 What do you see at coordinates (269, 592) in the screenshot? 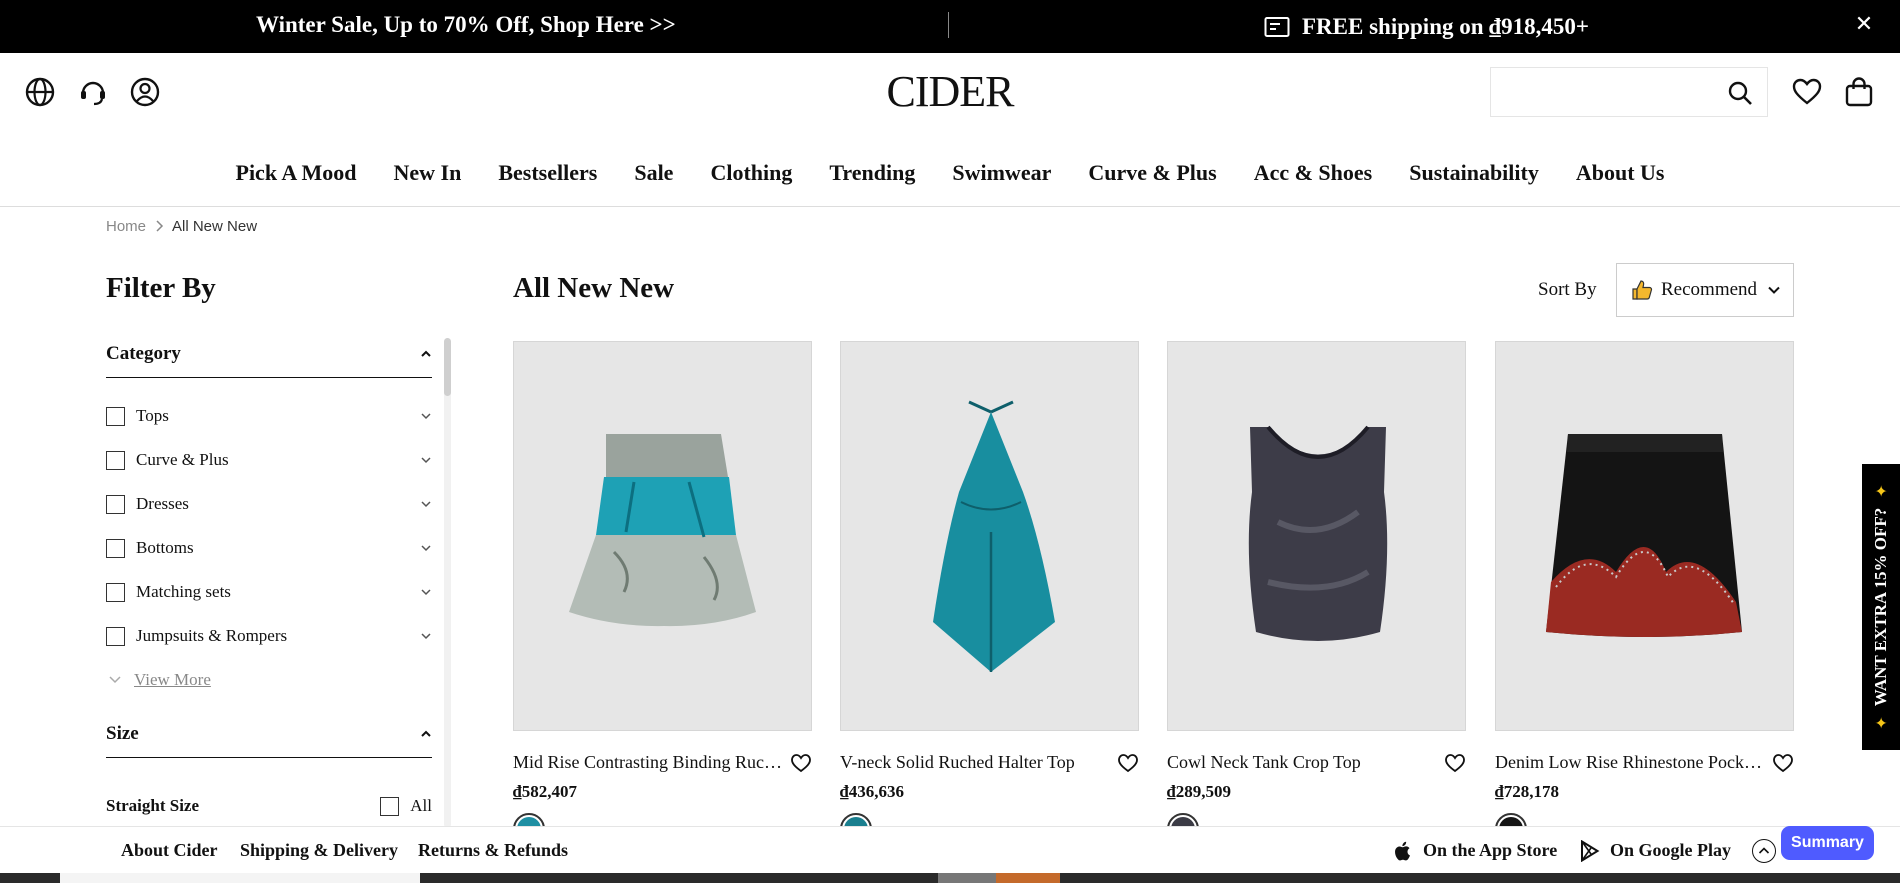
I see `category-item-matching-sets: Matching sets` at bounding box center [269, 592].